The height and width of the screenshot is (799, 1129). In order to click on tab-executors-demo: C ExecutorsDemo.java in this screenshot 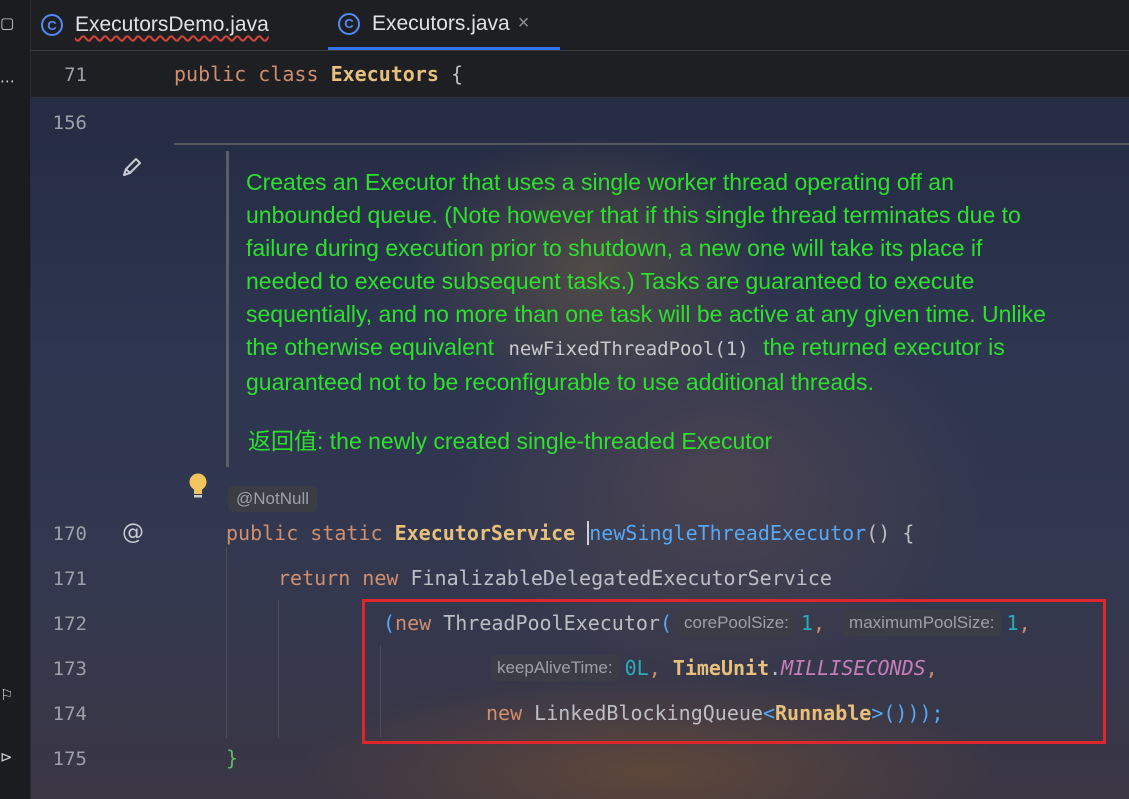, I will do `click(155, 25)`.